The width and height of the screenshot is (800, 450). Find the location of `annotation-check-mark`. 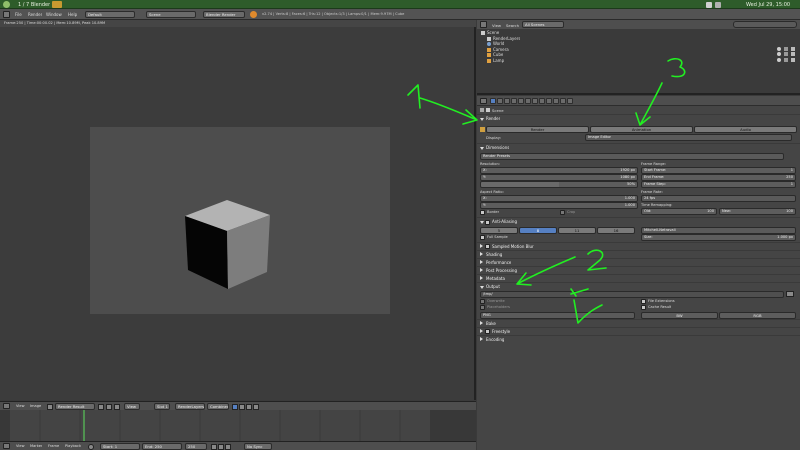

annotation-check-mark is located at coordinates (586, 306).